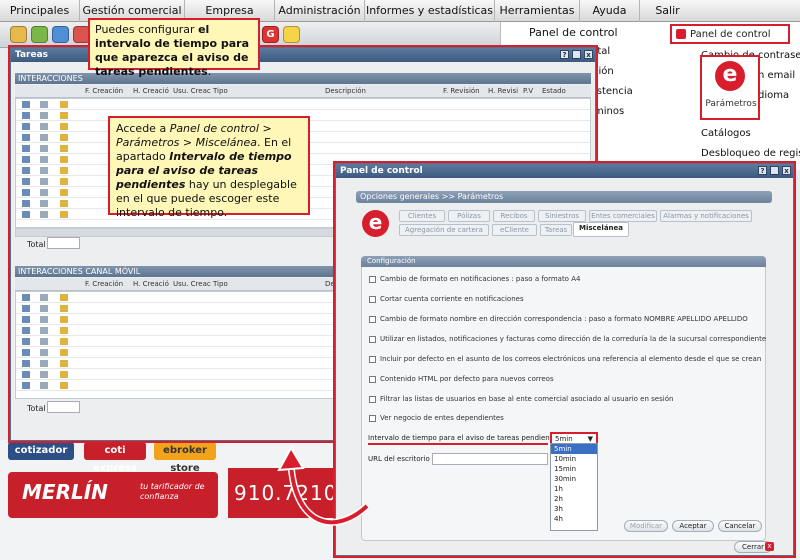 The image size is (800, 560). What do you see at coordinates (528, 91) in the screenshot?
I see `col-pv: P.V` at bounding box center [528, 91].